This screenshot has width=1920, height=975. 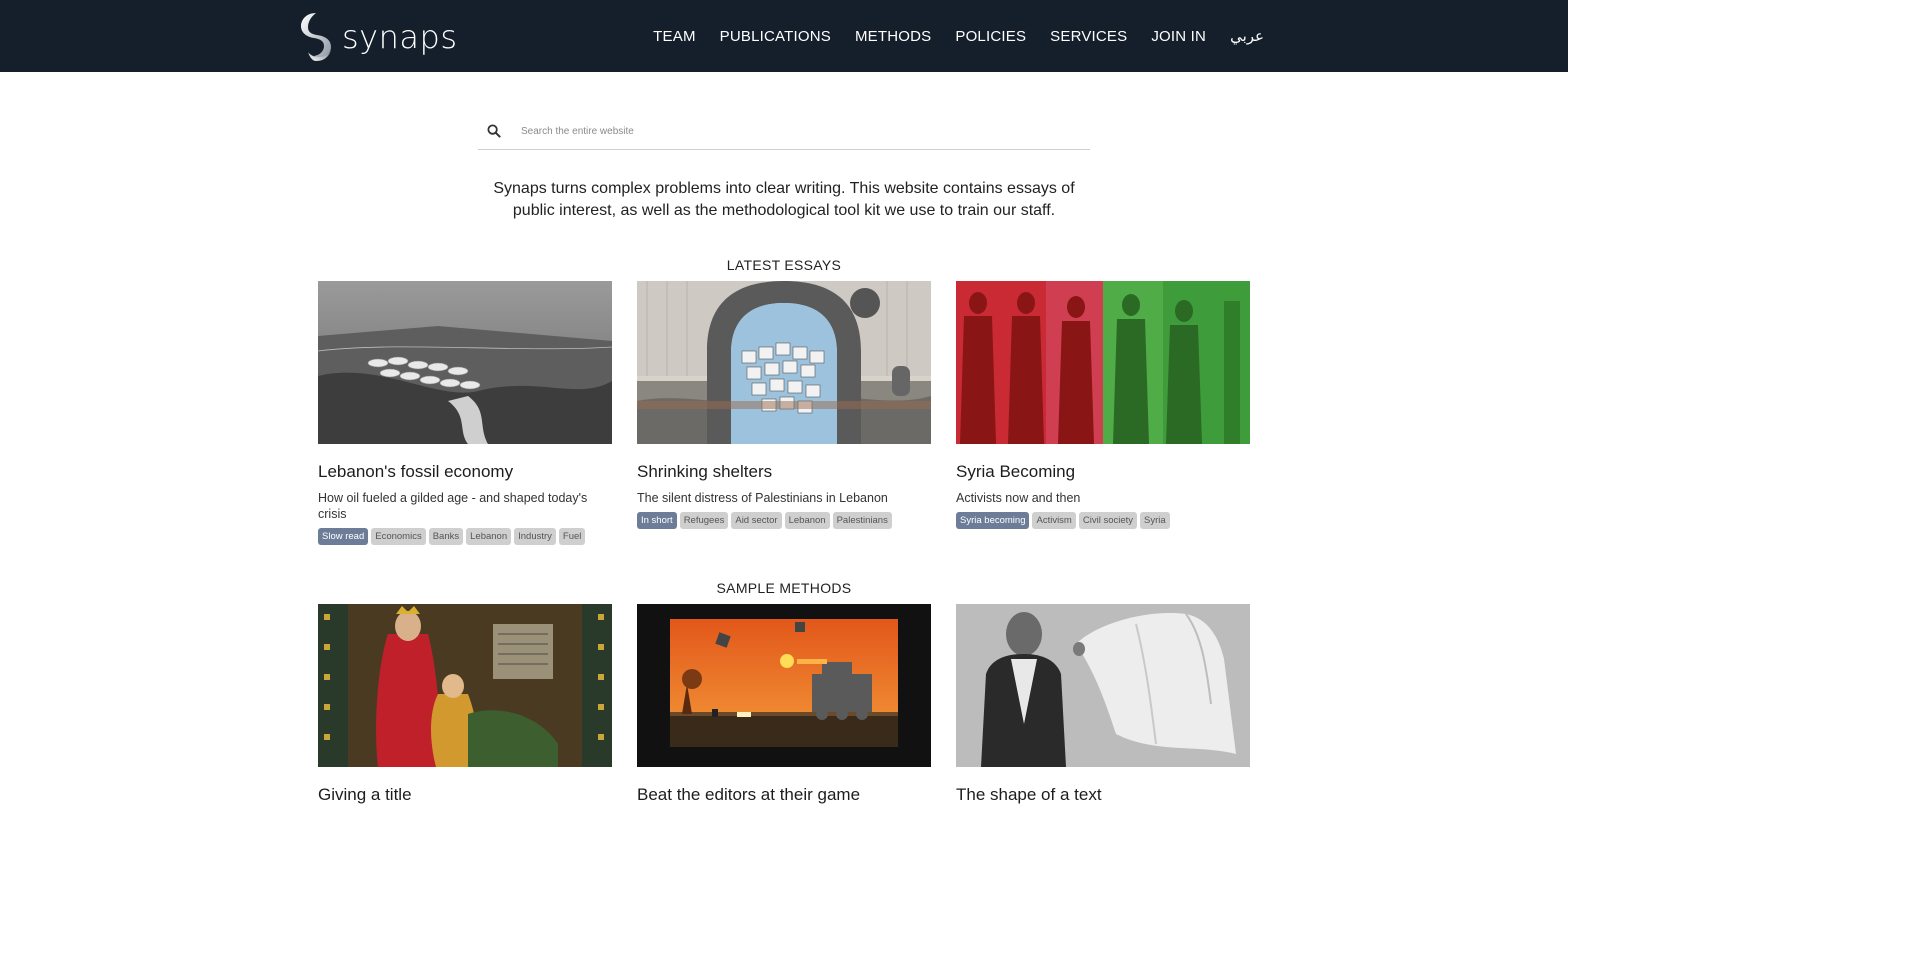 I want to click on tag-badge: Industry, so click(x=535, y=536).